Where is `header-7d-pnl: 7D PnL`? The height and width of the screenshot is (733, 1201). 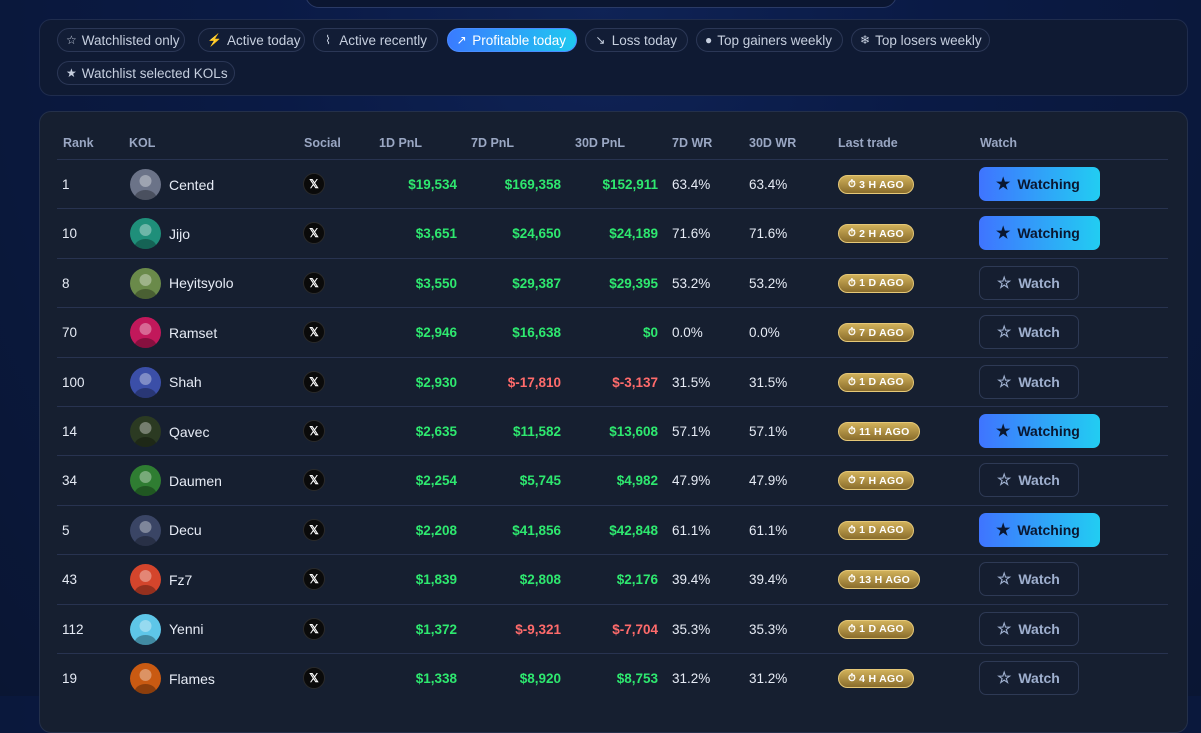
header-7d-pnl: 7D PnL is located at coordinates (492, 143).